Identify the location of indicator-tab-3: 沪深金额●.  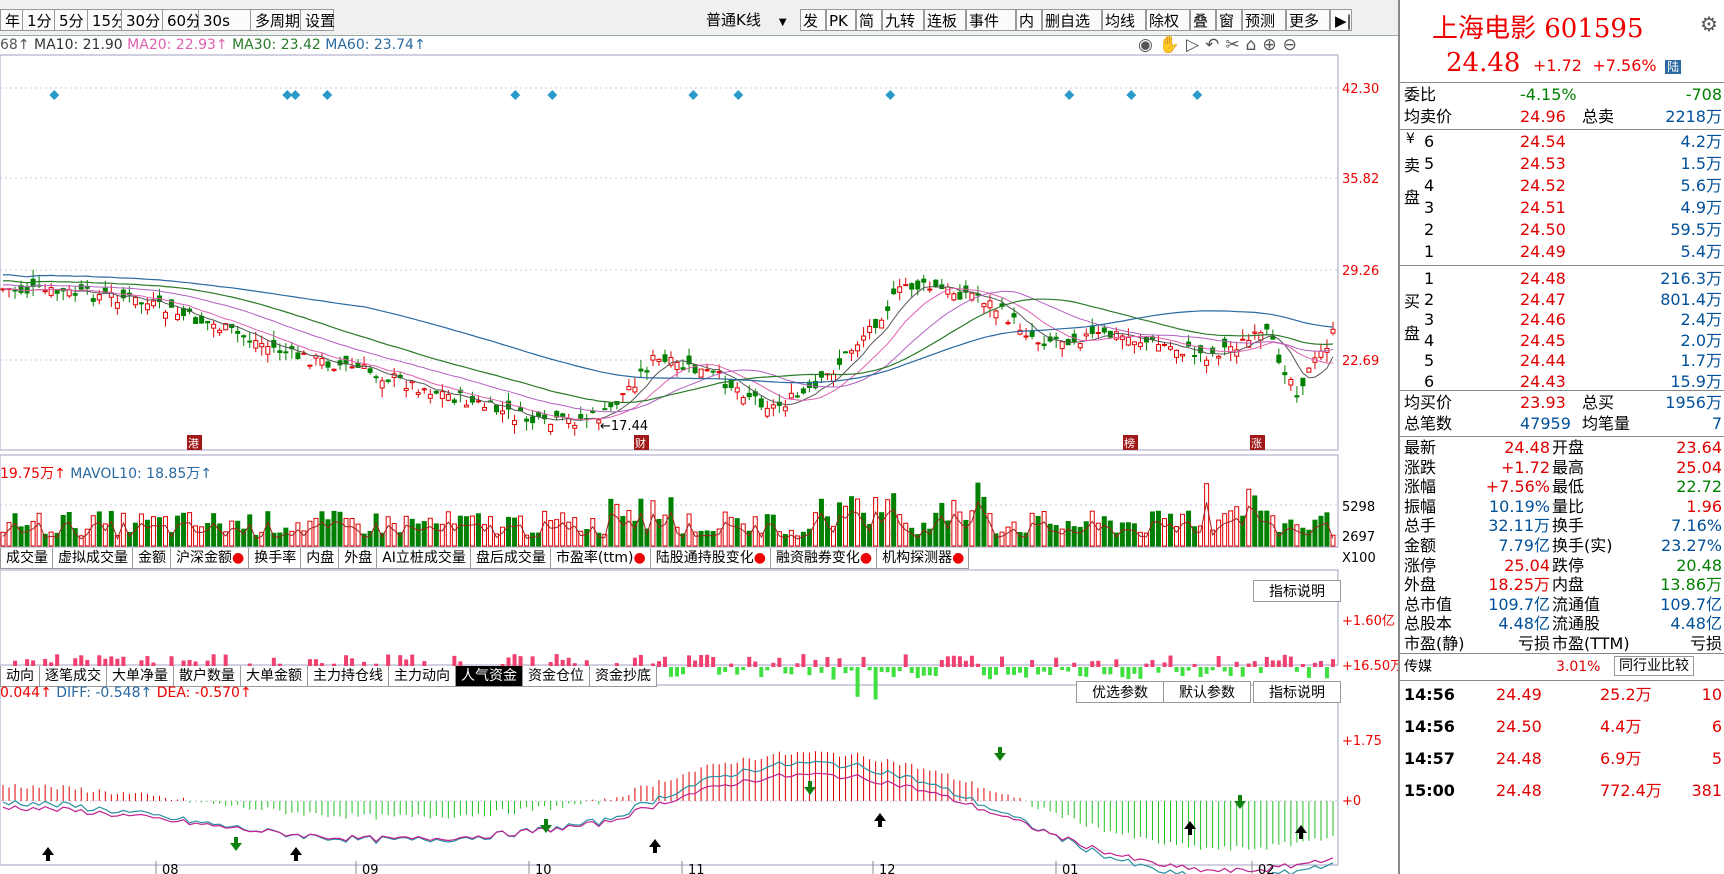
(210, 558).